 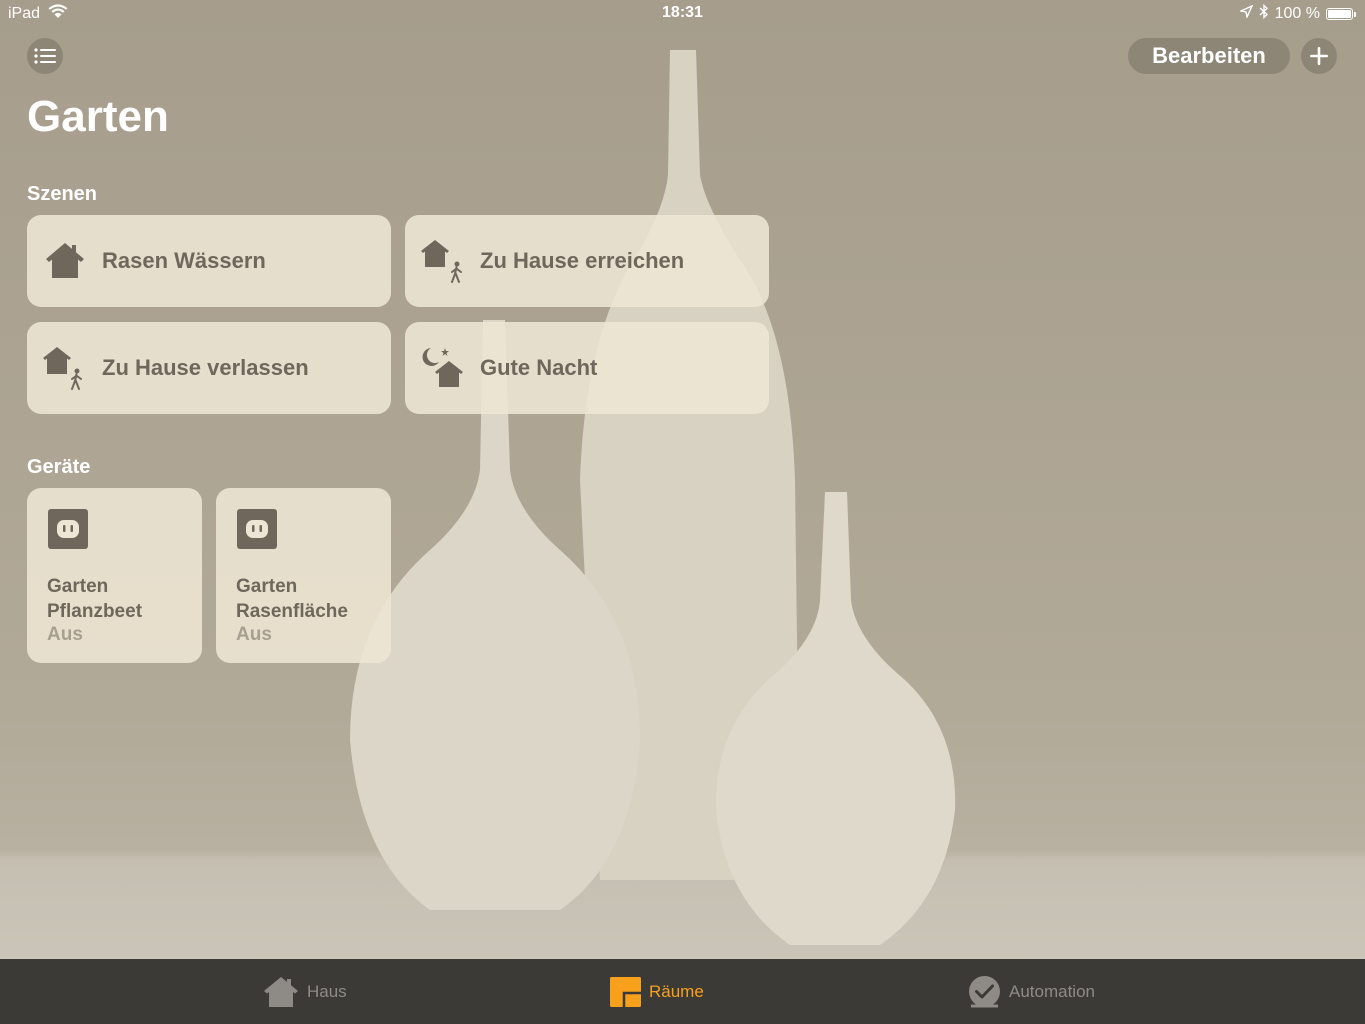 What do you see at coordinates (65, 260) in the screenshot?
I see `house-icon` at bounding box center [65, 260].